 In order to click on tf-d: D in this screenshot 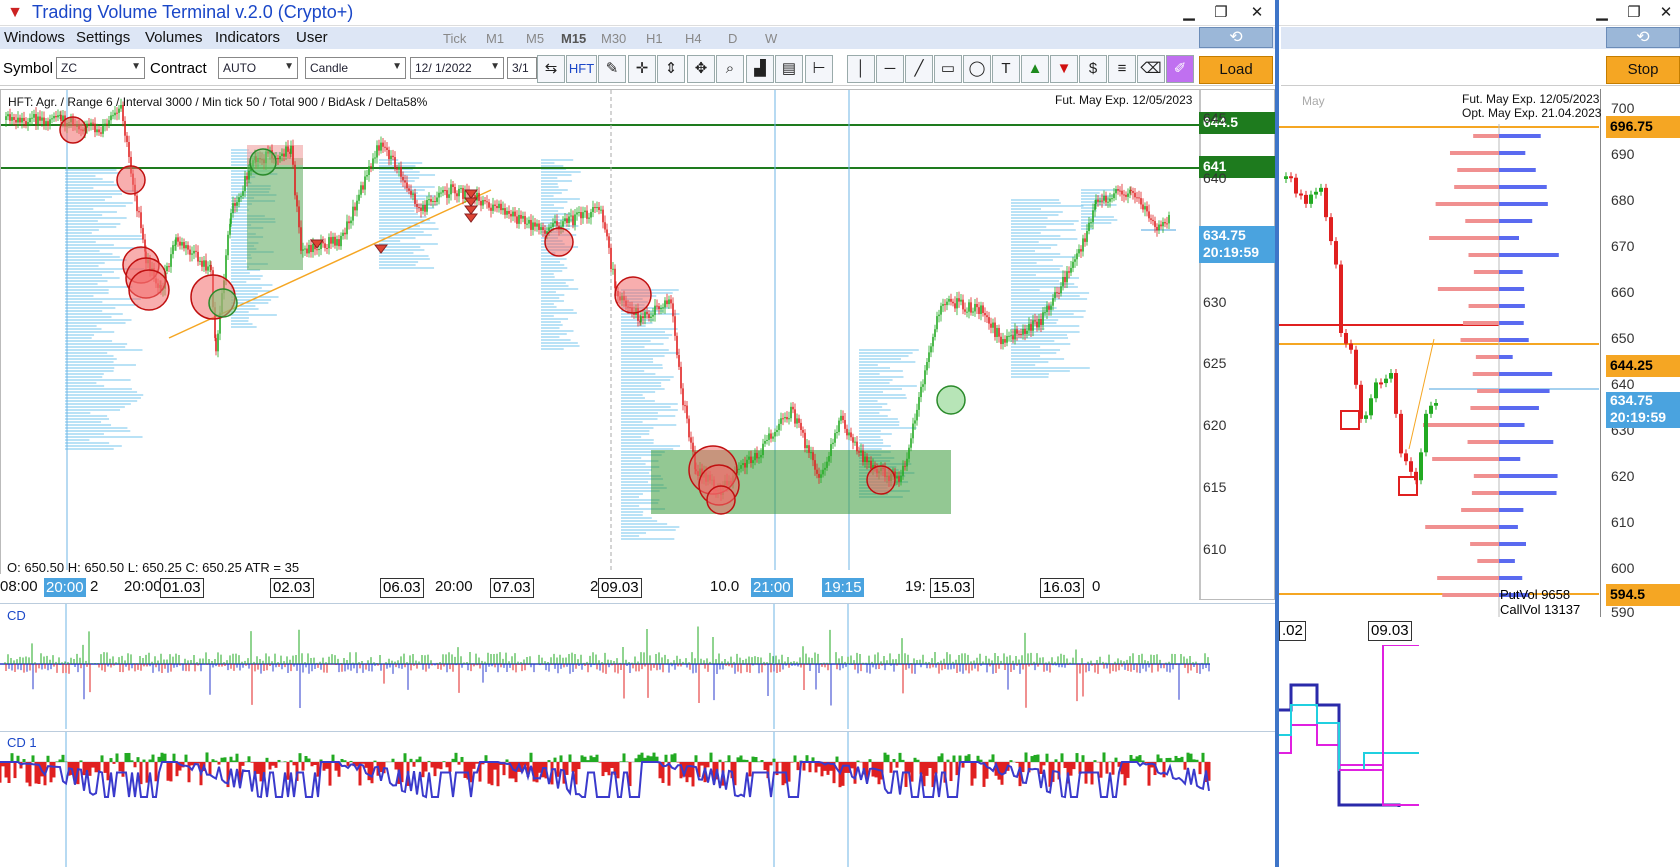, I will do `click(732, 38)`.